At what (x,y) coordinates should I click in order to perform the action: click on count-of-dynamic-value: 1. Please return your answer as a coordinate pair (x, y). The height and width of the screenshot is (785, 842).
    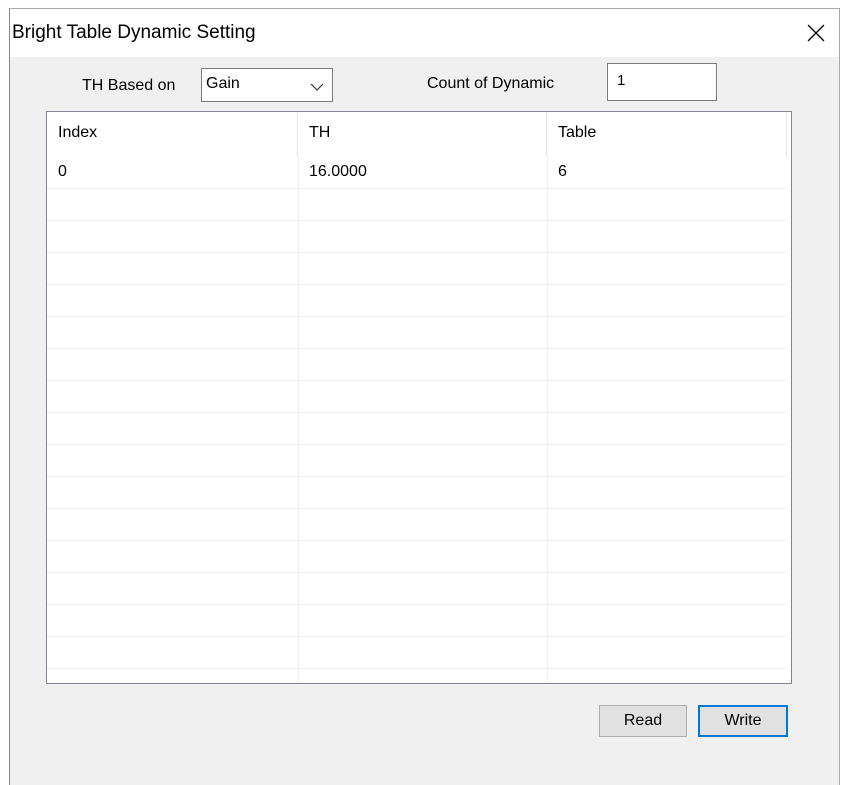
    Looking at the image, I should click on (621, 80).